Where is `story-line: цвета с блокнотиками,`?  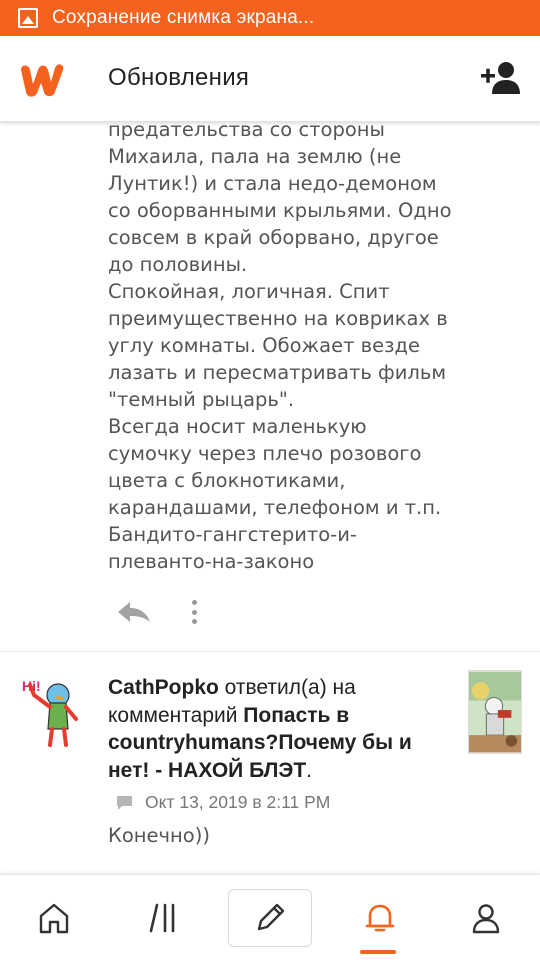 story-line: цвета с блокнотиками, is located at coordinates (227, 480).